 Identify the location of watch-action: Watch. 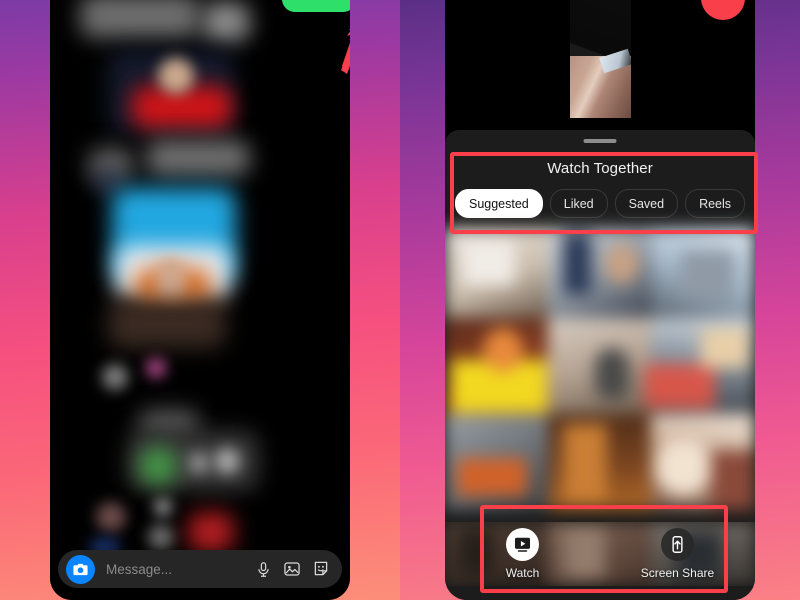
(522, 554).